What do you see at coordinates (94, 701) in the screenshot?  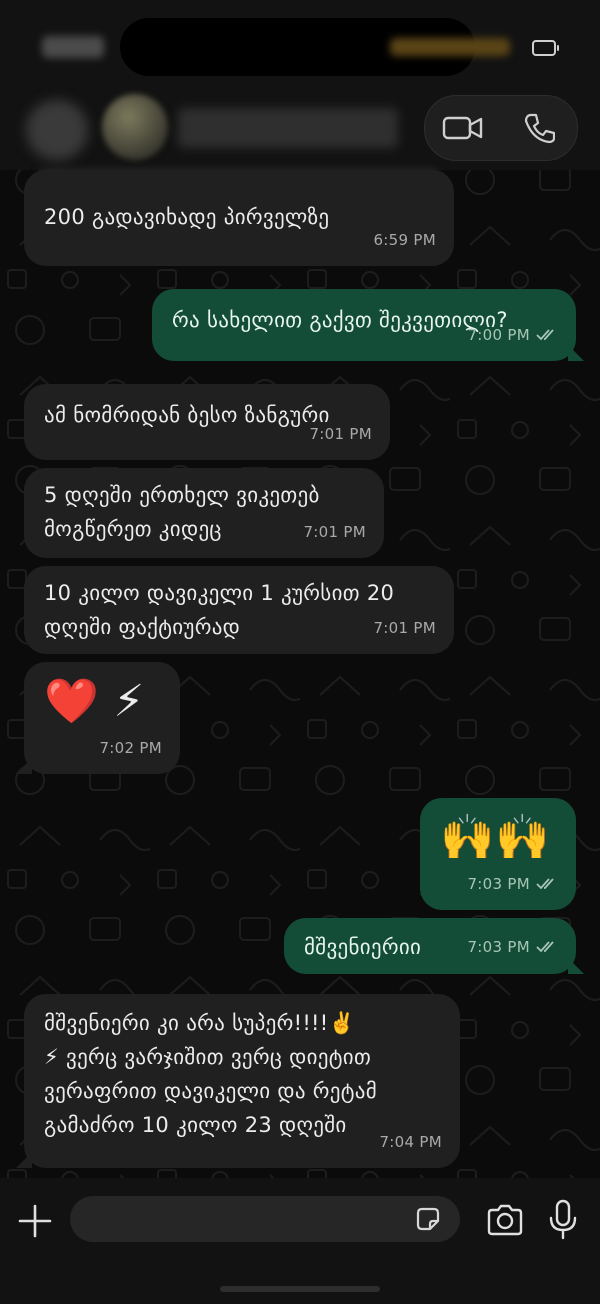 I see `message-emoji: ❤️ ⚡` at bounding box center [94, 701].